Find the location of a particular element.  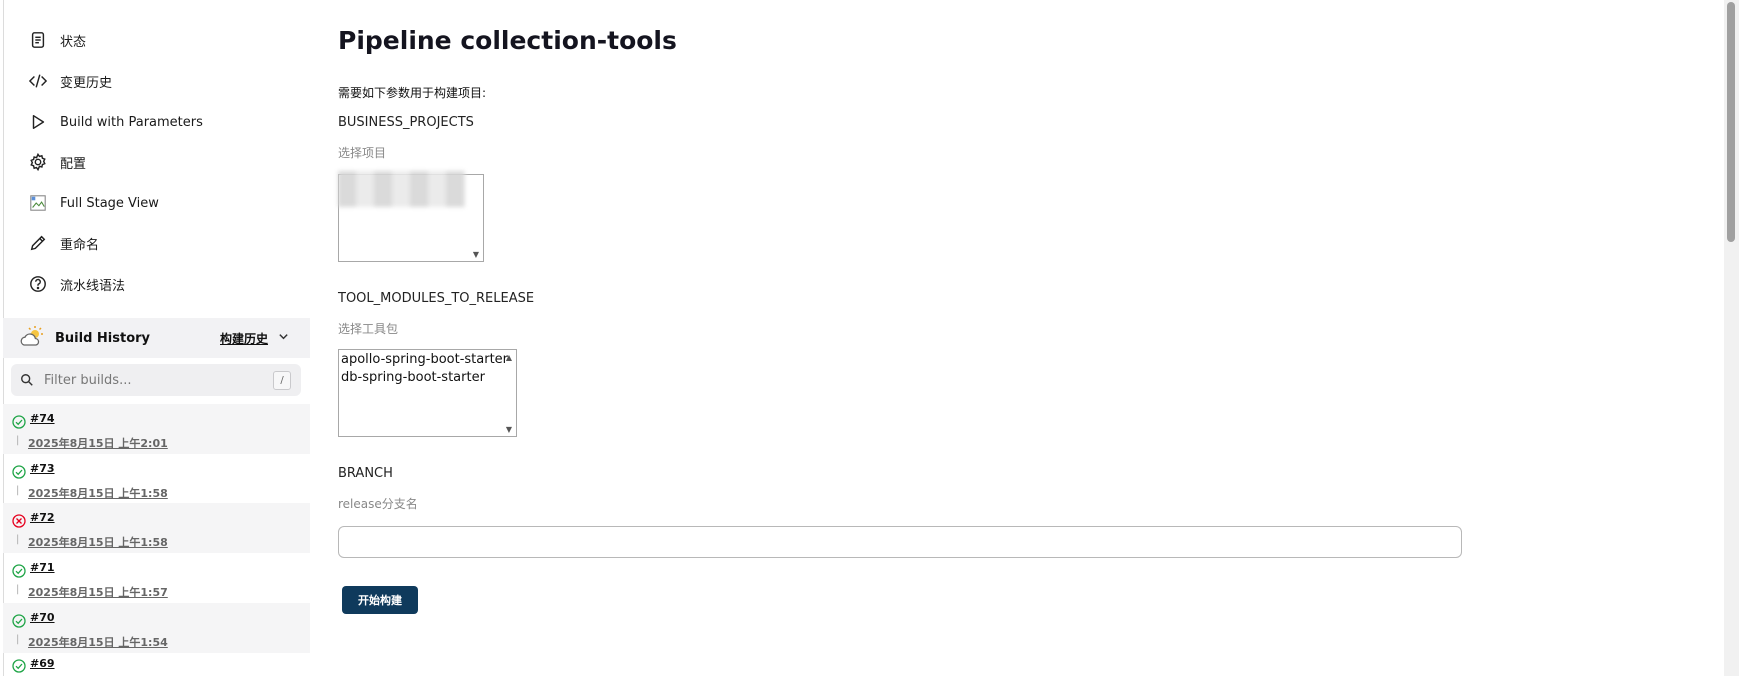

param-desc-business-projects: 选择项目 is located at coordinates (362, 153).